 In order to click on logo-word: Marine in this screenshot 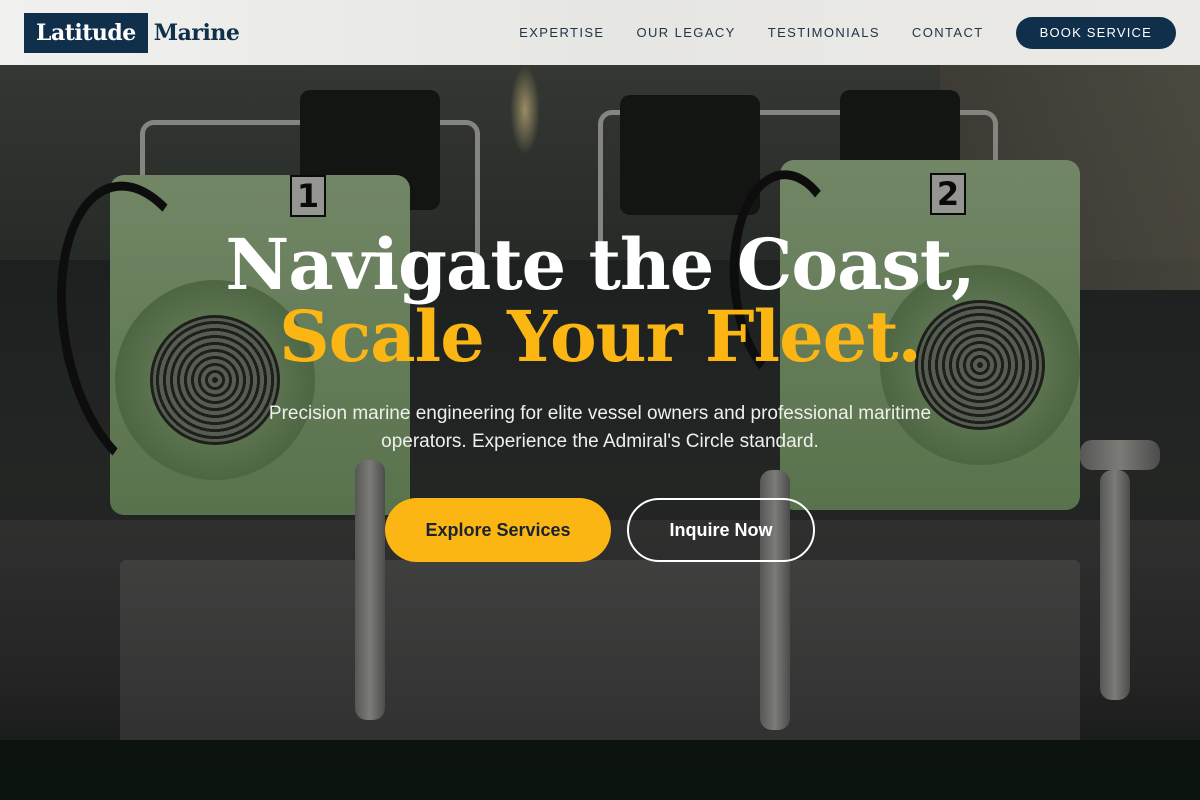, I will do `click(196, 32)`.